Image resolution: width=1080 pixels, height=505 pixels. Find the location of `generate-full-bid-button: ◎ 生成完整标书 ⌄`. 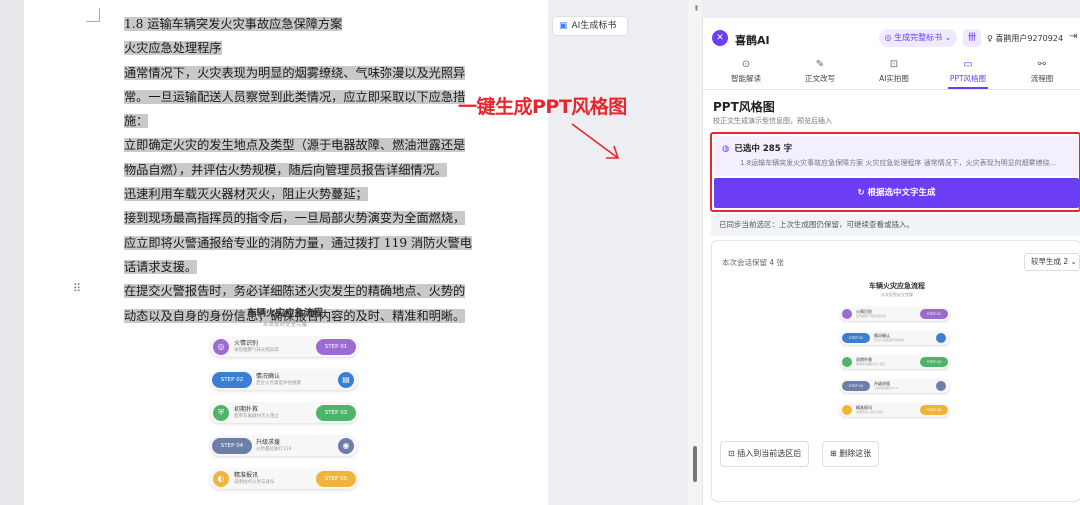

generate-full-bid-button: ◎ 生成完整标书 ⌄ is located at coordinates (918, 38).